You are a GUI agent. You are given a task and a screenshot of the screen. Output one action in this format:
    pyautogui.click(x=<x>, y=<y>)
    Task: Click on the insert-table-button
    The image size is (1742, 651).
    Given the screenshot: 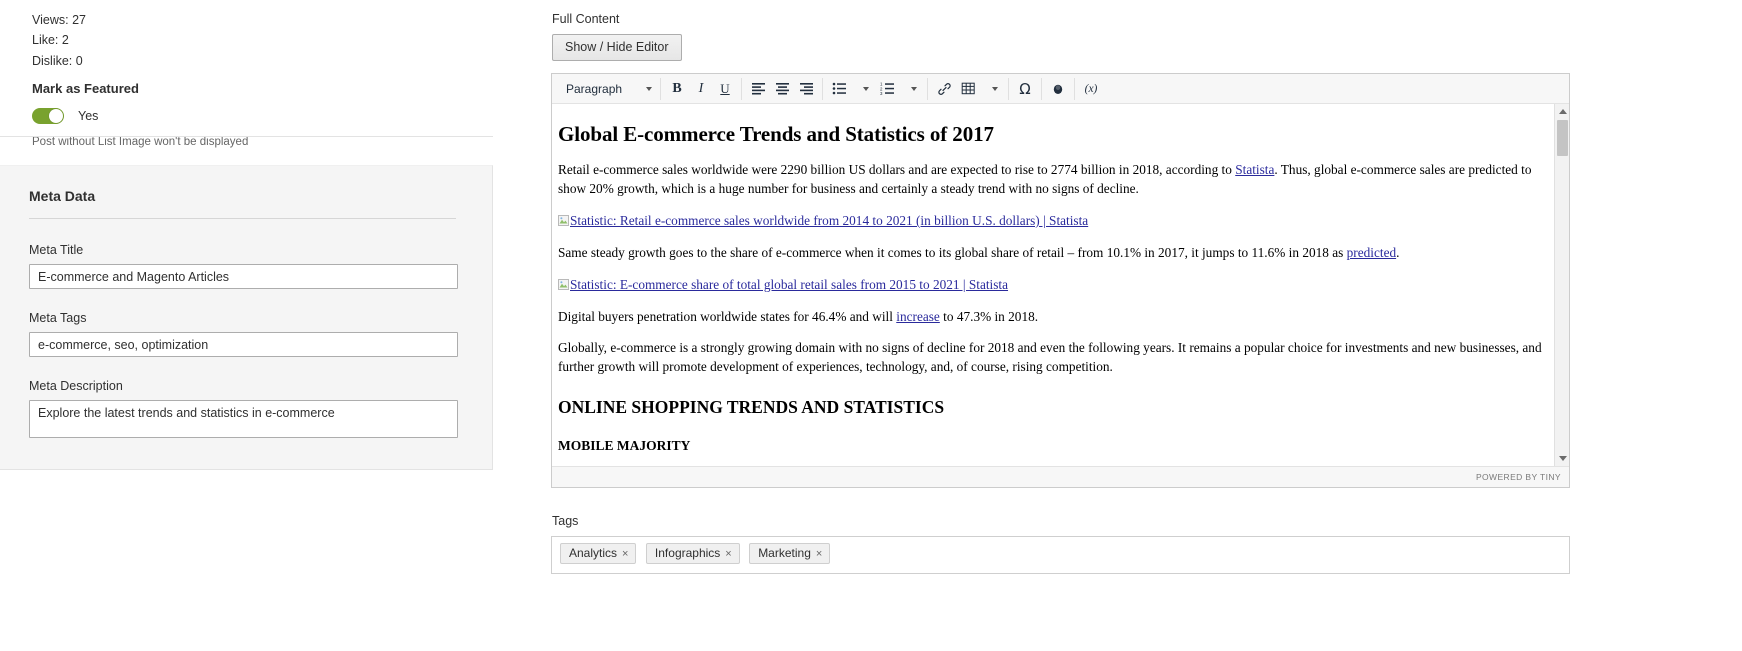 What is the action you would take?
    pyautogui.click(x=968, y=89)
    